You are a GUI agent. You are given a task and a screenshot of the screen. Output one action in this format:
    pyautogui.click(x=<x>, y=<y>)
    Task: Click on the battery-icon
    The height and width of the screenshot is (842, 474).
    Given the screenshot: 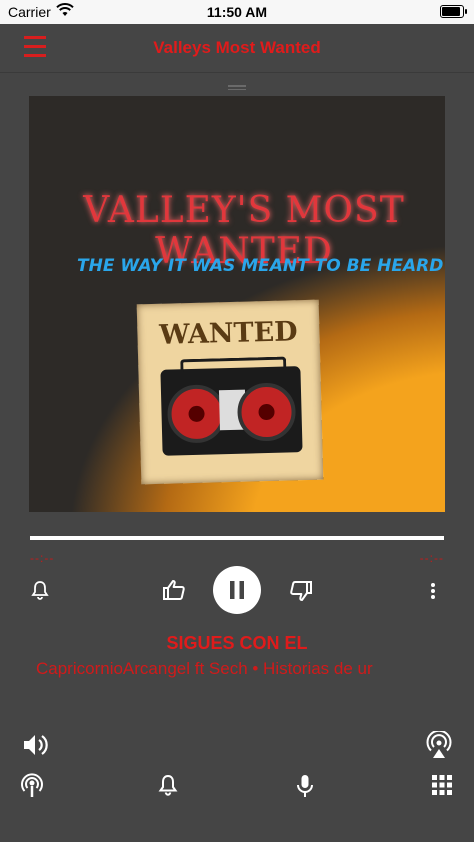 What is the action you would take?
    pyautogui.click(x=453, y=11)
    